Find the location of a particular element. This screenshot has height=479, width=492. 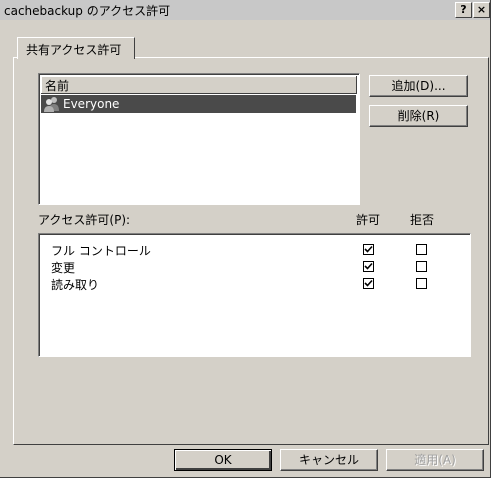

allow-full-control-checkbox is located at coordinates (368, 249).